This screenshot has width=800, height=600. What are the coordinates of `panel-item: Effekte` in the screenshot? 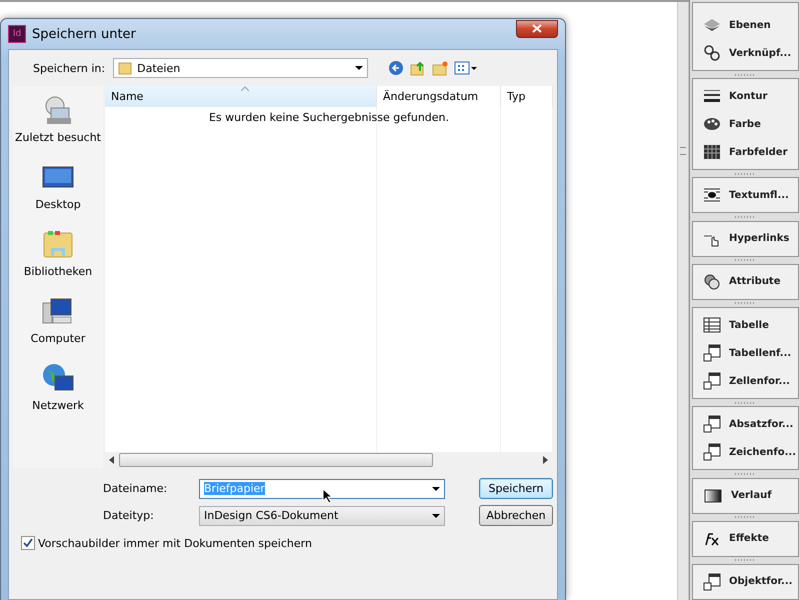 It's located at (745, 538).